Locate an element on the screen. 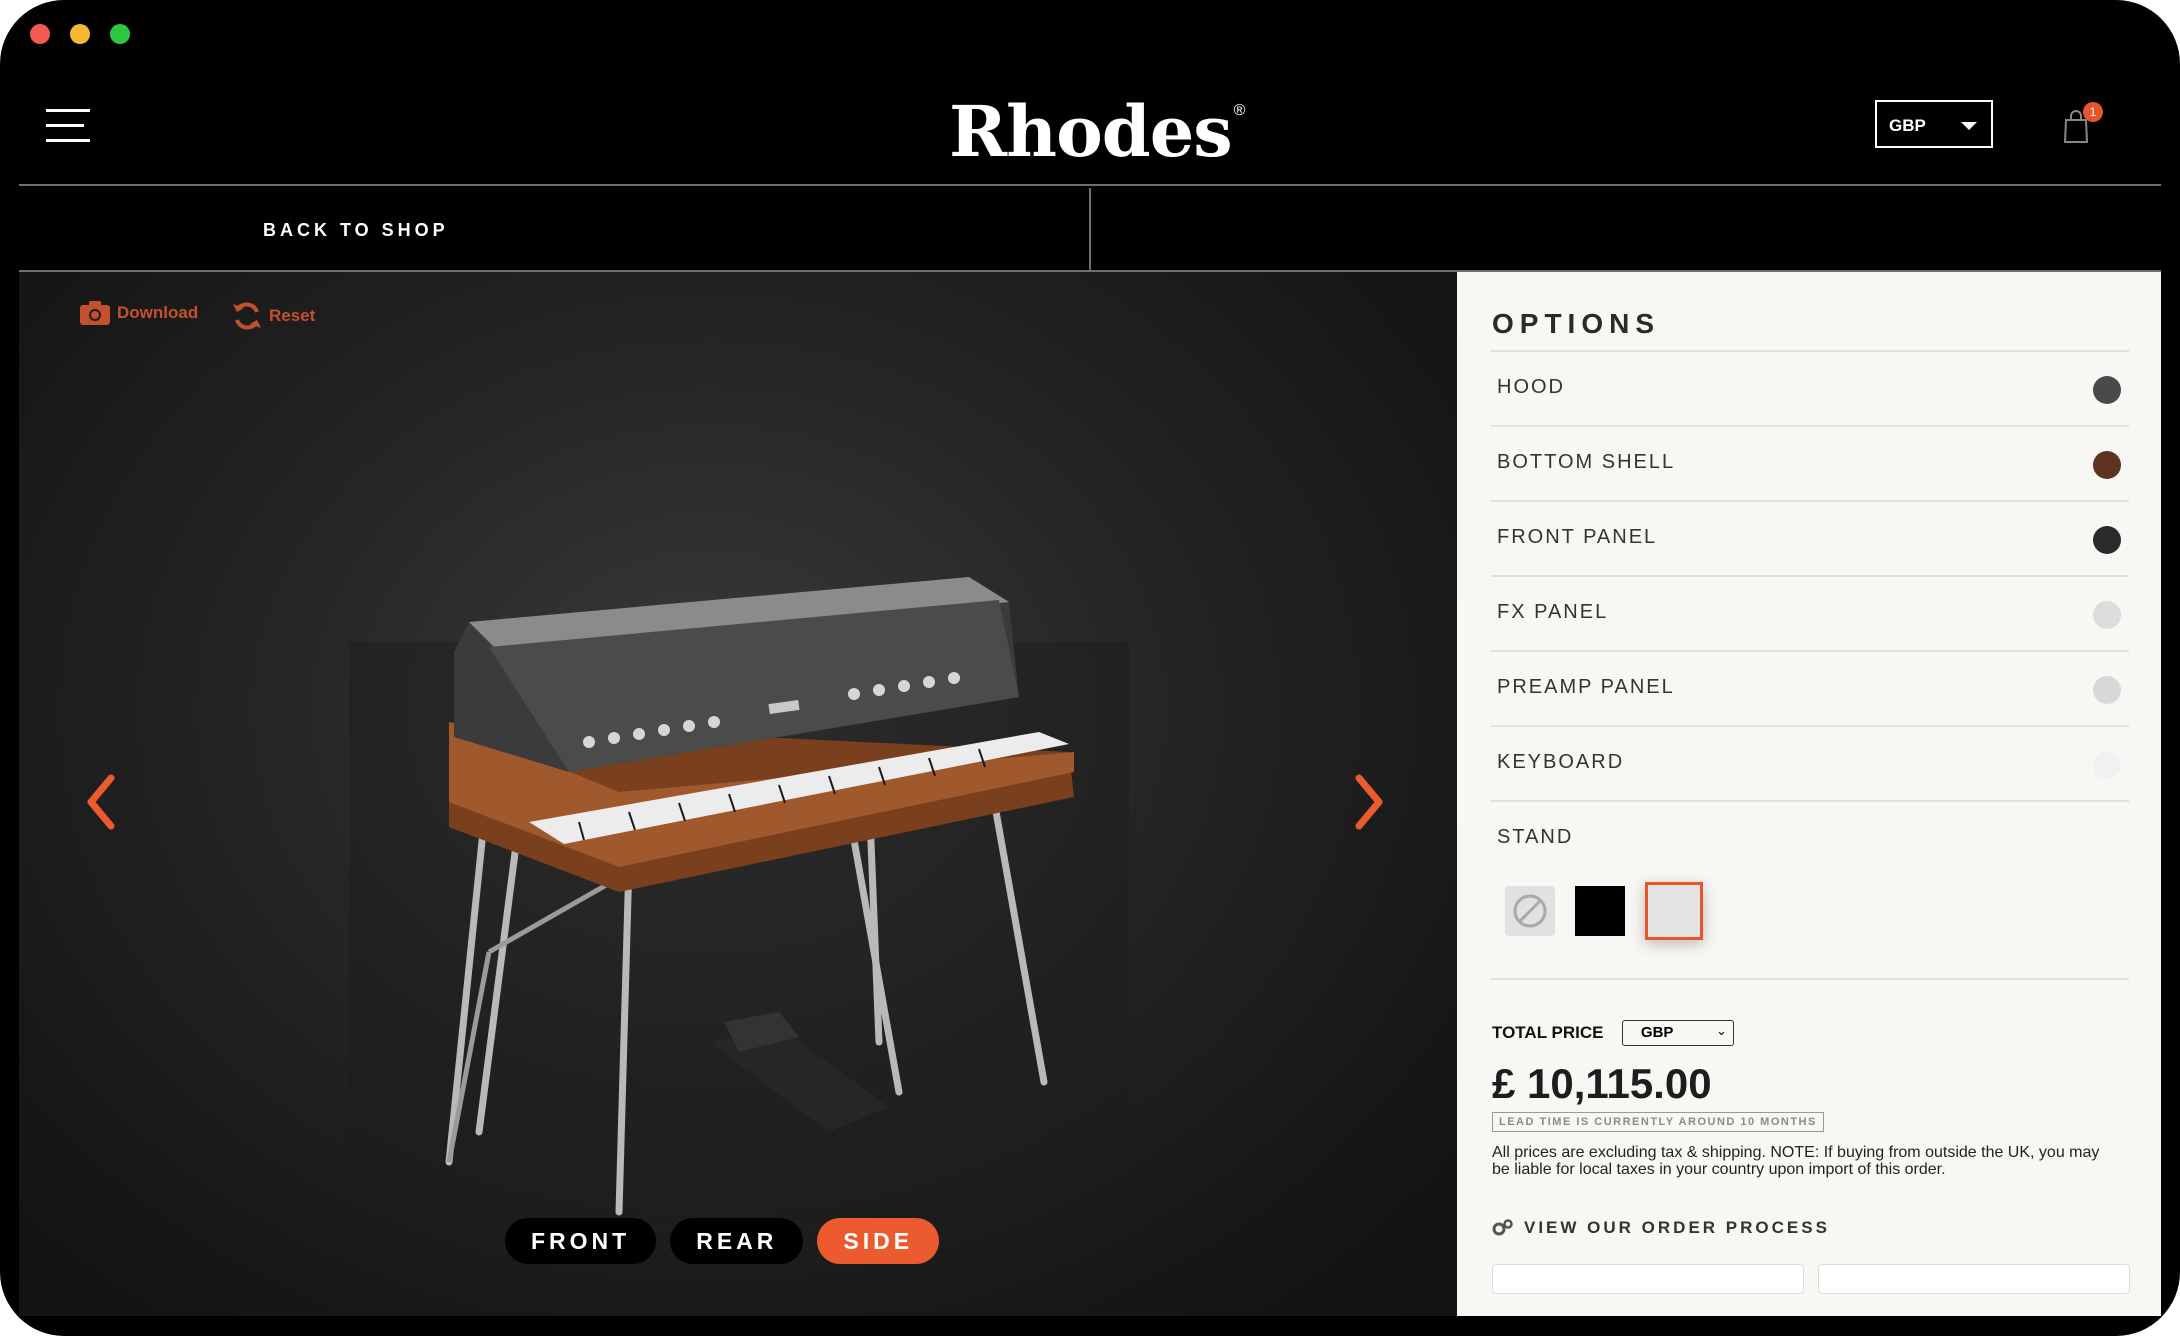  option-front-panel: FRONT PANEL is located at coordinates (1810, 539).